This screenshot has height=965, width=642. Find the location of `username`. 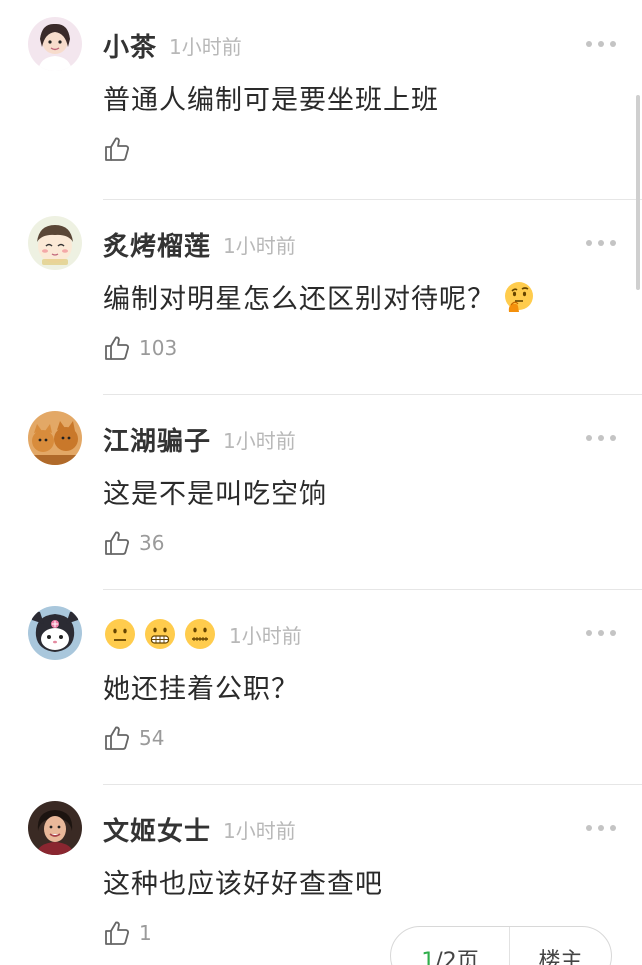

username is located at coordinates (160, 634).